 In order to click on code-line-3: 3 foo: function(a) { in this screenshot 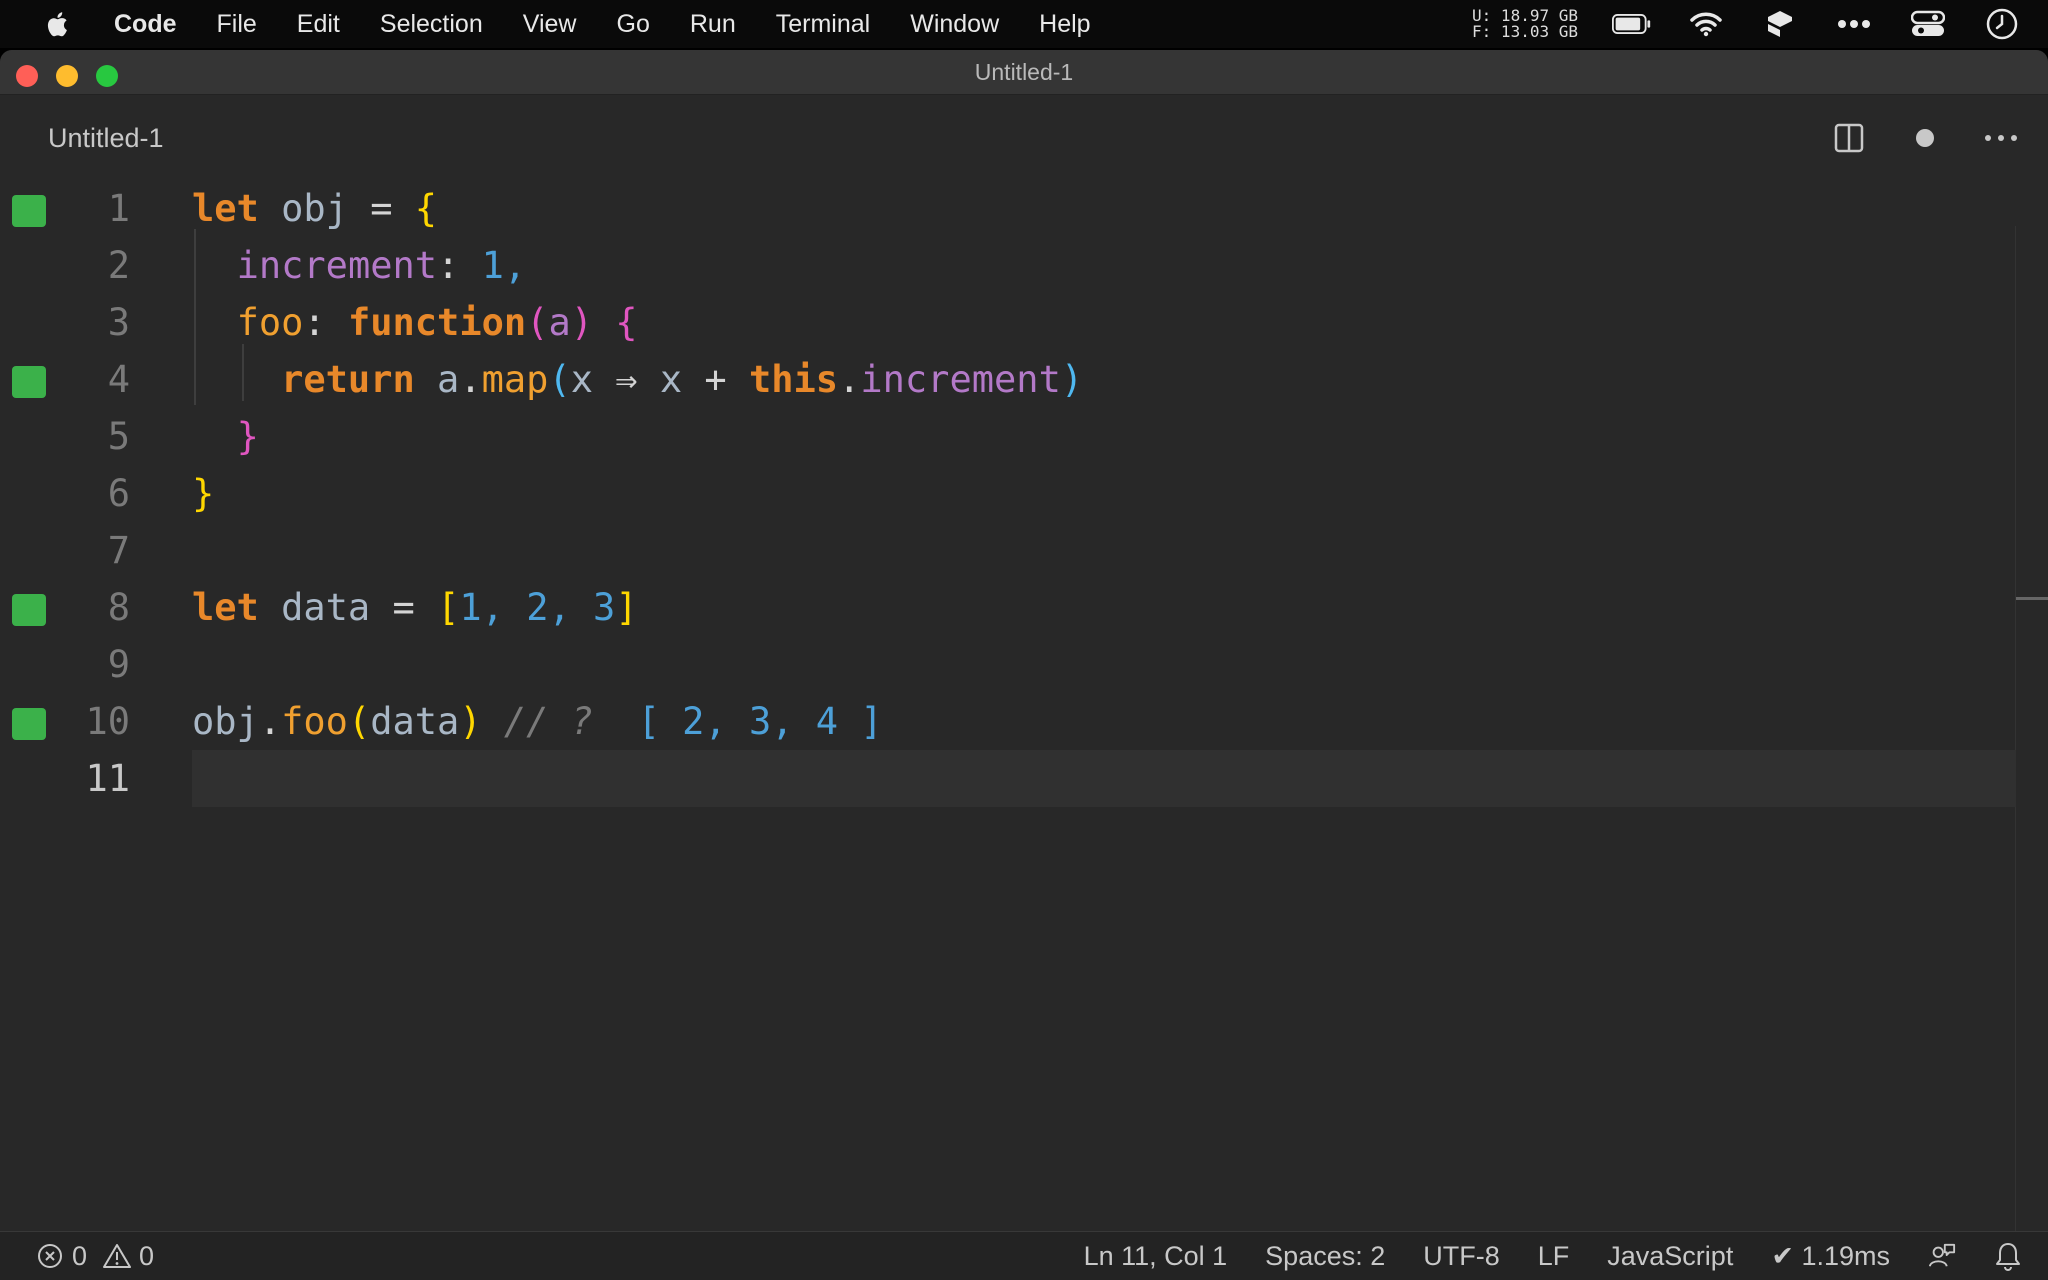, I will do `click(1008, 322)`.